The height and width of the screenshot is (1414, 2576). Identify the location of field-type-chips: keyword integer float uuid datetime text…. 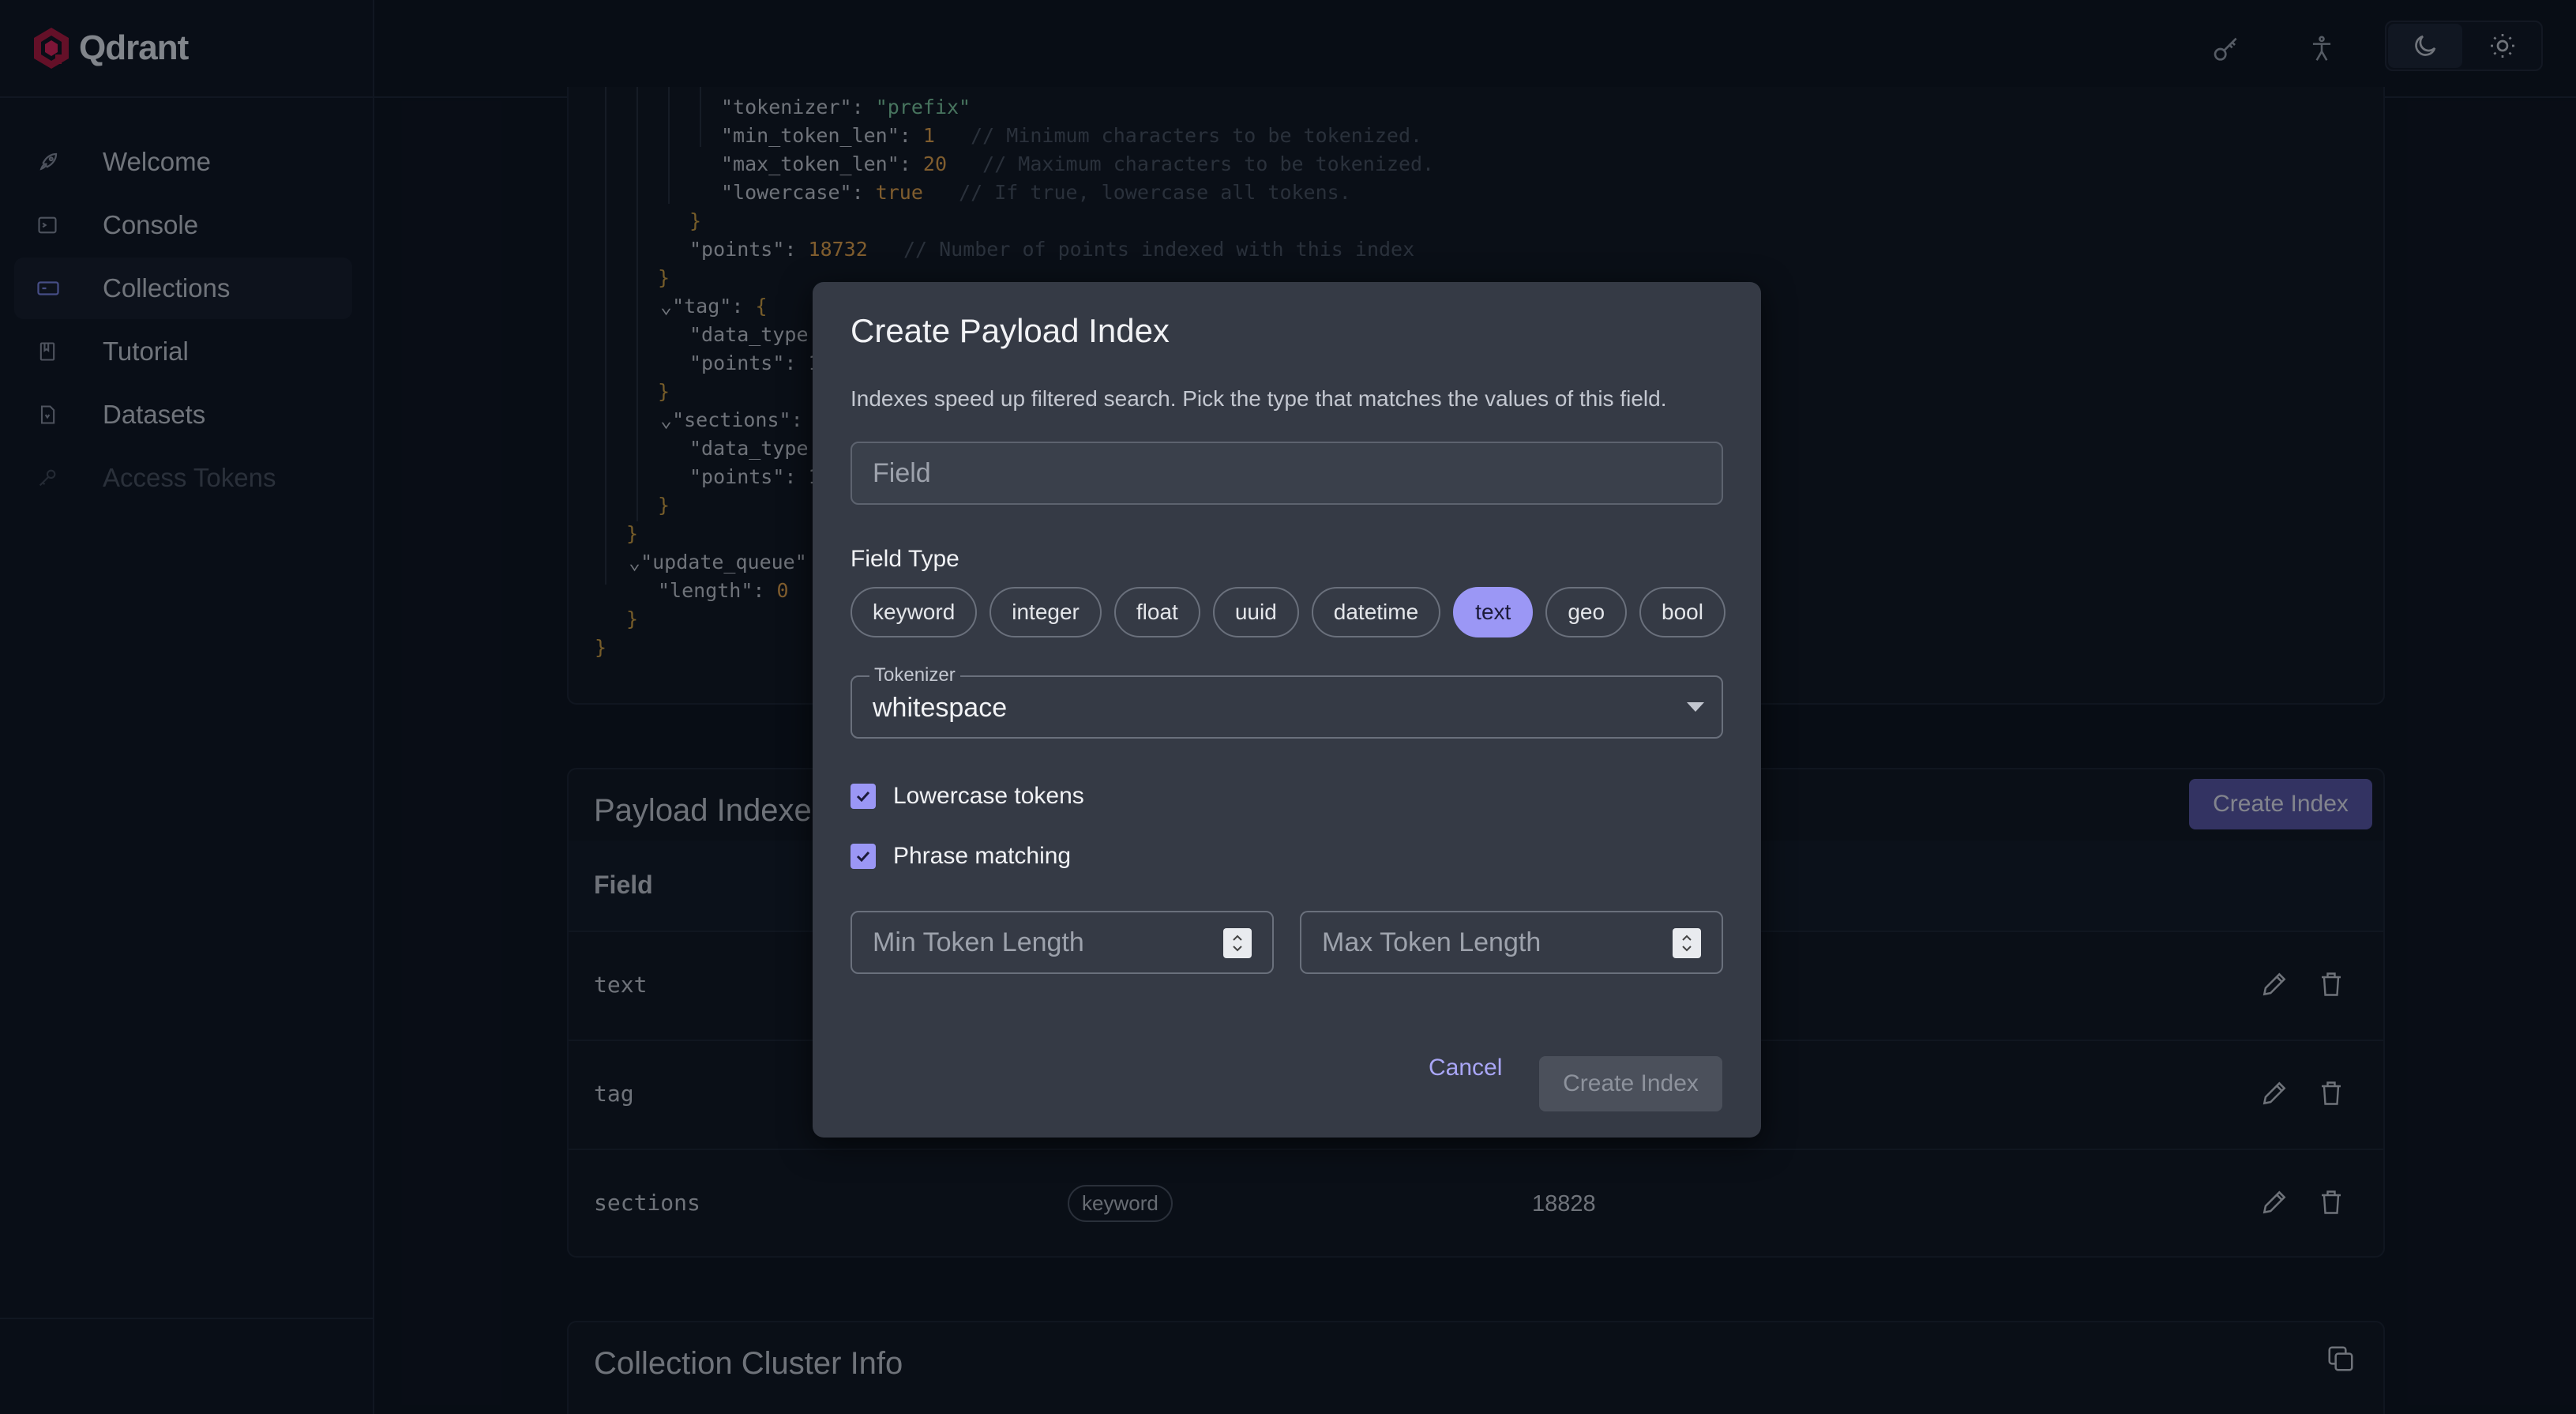
(1288, 612).